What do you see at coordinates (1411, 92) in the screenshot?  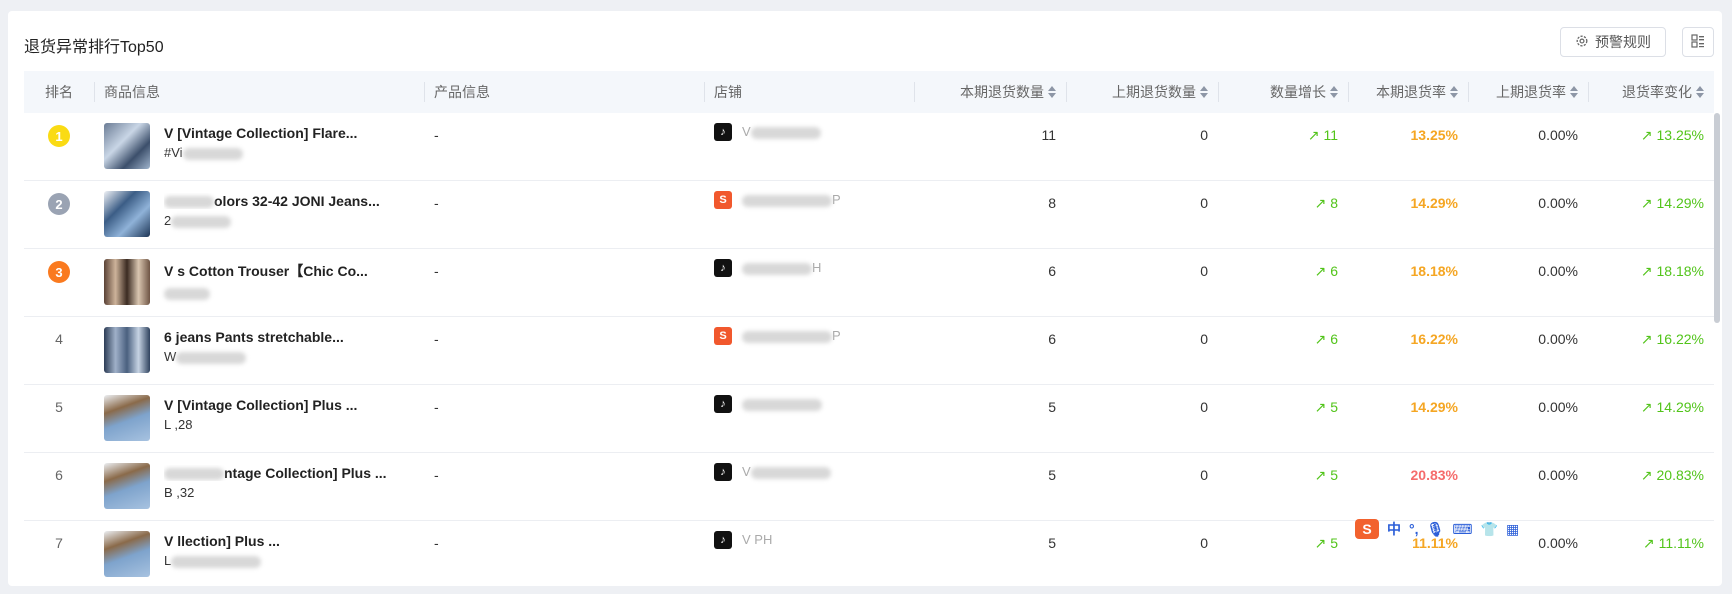 I see `col-cur-rate-label: 本期退货率` at bounding box center [1411, 92].